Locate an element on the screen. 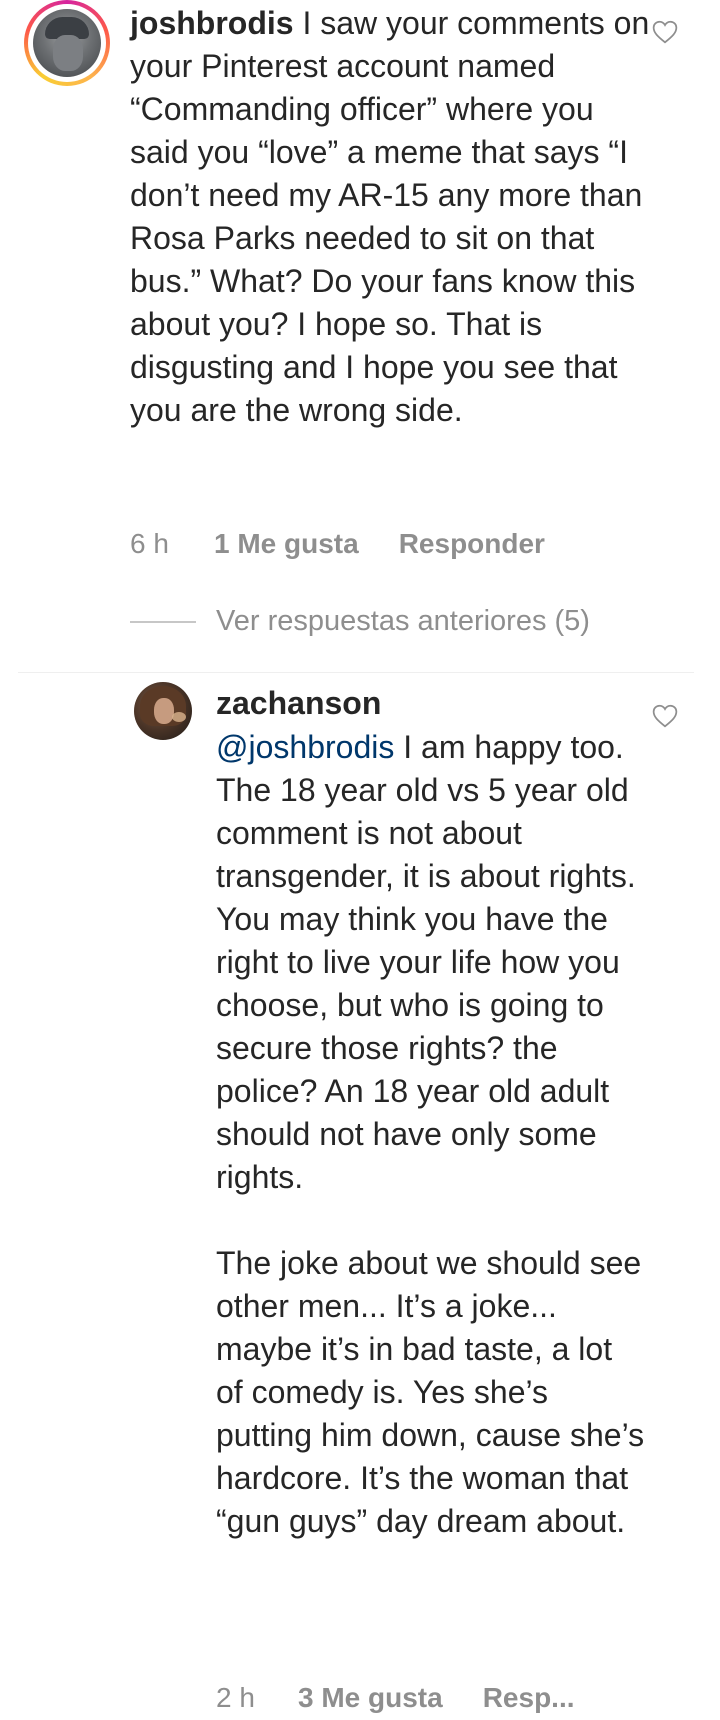  view-previous-replies-label: Ver respuestas anteriores (5) is located at coordinates (403, 621).